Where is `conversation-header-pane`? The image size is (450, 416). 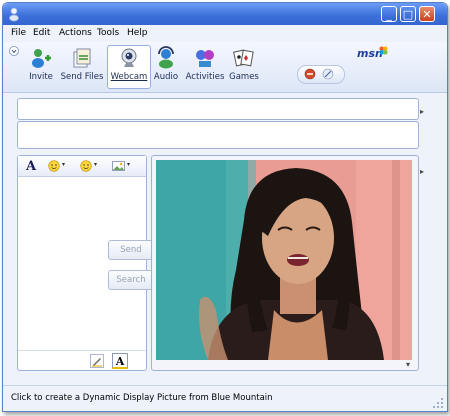
conversation-header-pane is located at coordinates (218, 135).